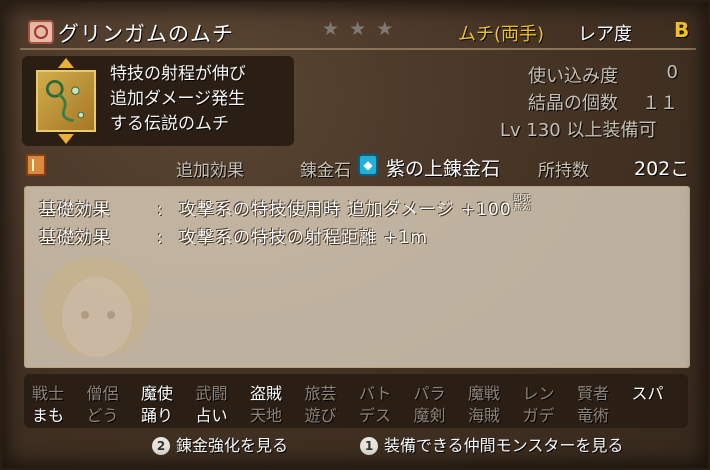 This screenshot has width=710, height=470. I want to click on owned-count-label: 所持数, so click(563, 171).